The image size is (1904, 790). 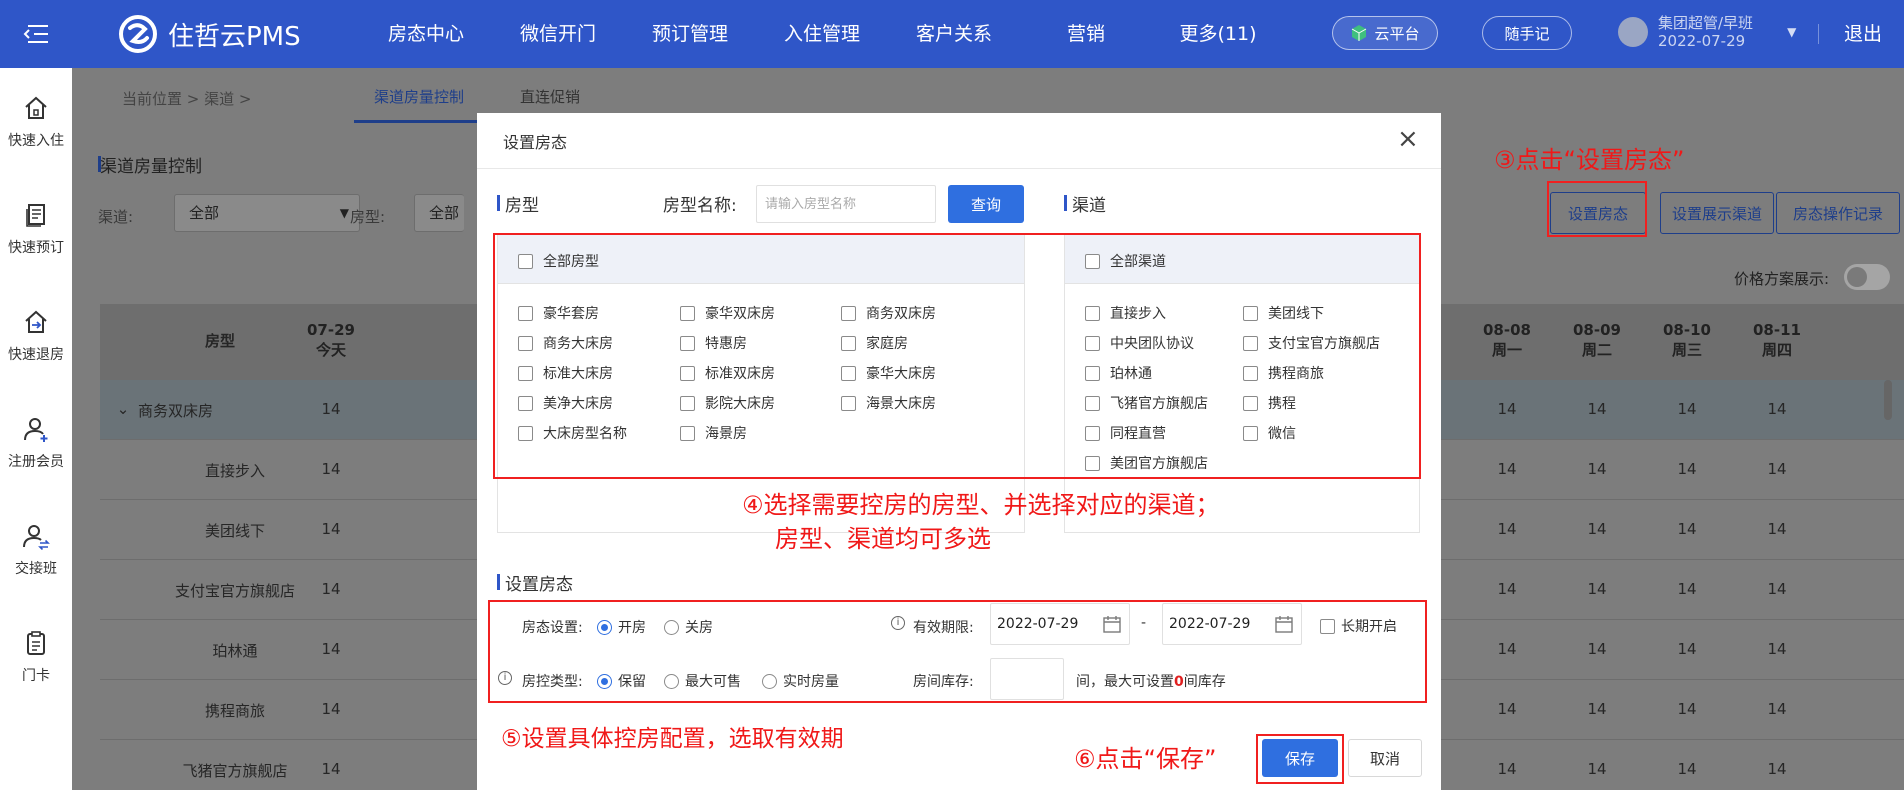 I want to click on col-header-date: 08-08 周一, so click(x=1507, y=340).